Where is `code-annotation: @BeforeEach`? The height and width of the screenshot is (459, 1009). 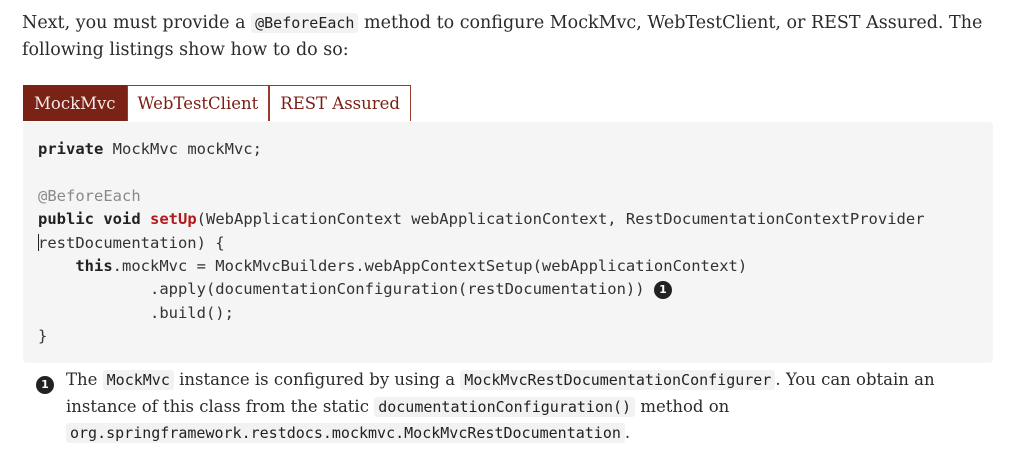 code-annotation: @BeforeEach is located at coordinates (89, 195).